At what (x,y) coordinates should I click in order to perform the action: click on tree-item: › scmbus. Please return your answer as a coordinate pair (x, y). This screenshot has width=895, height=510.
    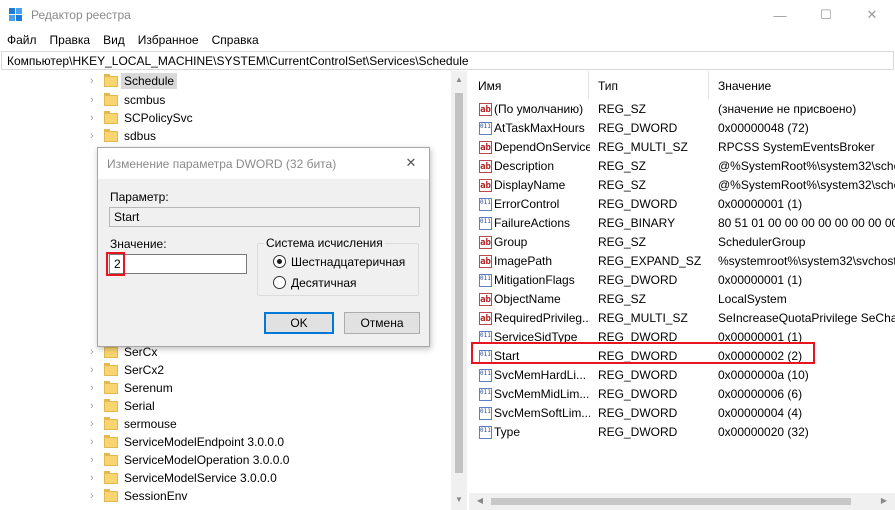
    Looking at the image, I should click on (225, 100).